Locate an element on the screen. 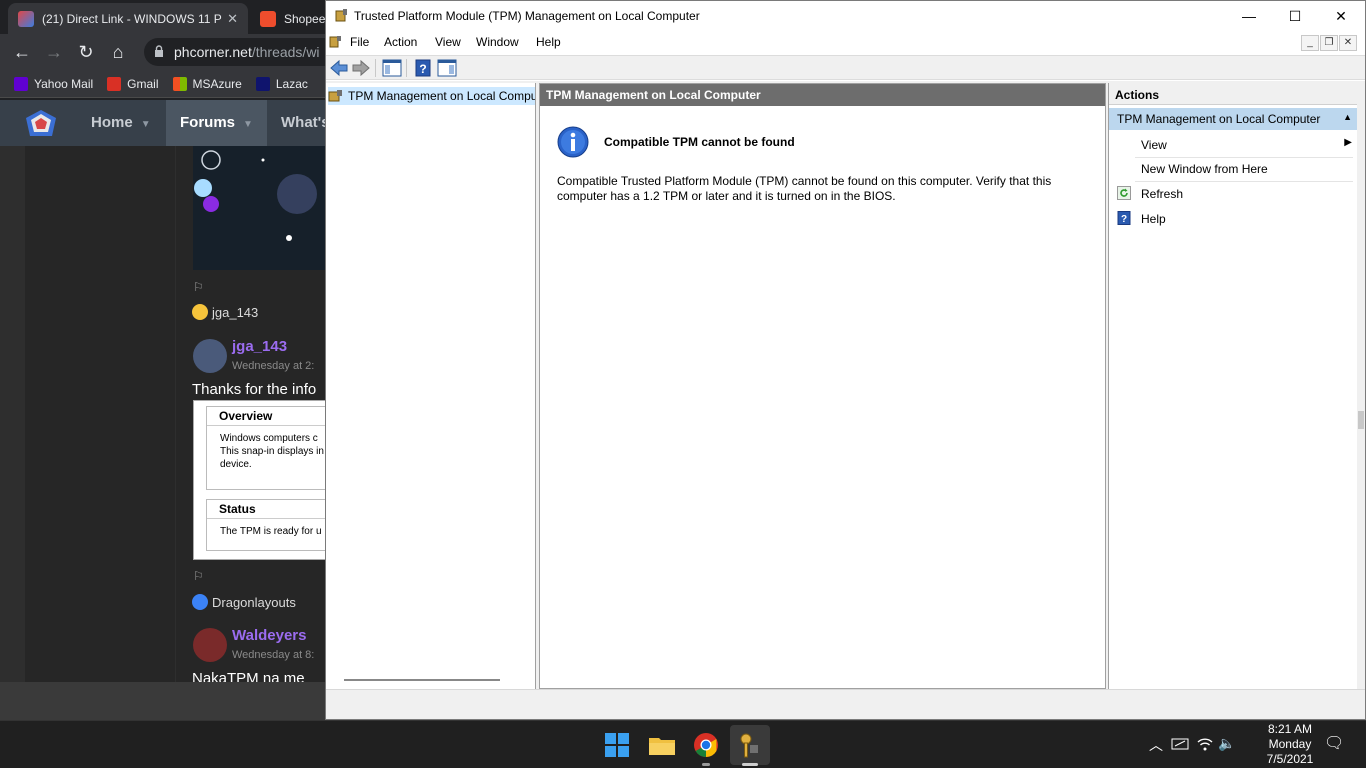  tab-close-icon: ✕ is located at coordinates (232, 19).